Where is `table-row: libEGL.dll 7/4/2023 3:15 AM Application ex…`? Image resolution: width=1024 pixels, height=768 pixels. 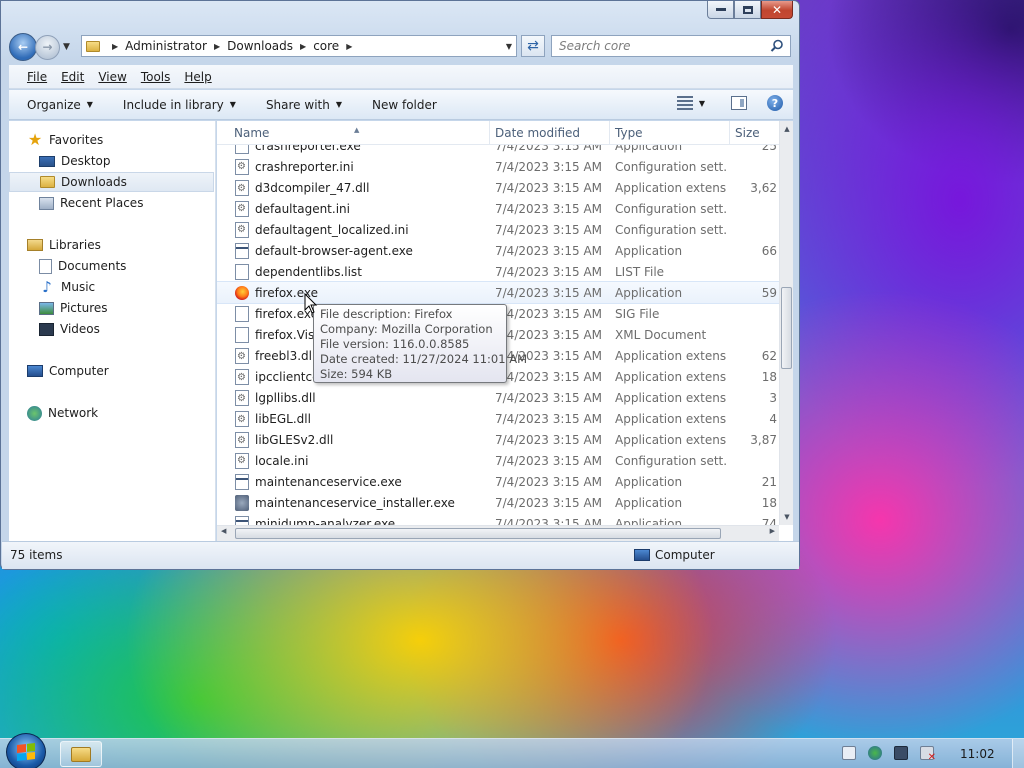
table-row: libEGL.dll 7/4/2023 3:15 AM Application ex… is located at coordinates (498, 418).